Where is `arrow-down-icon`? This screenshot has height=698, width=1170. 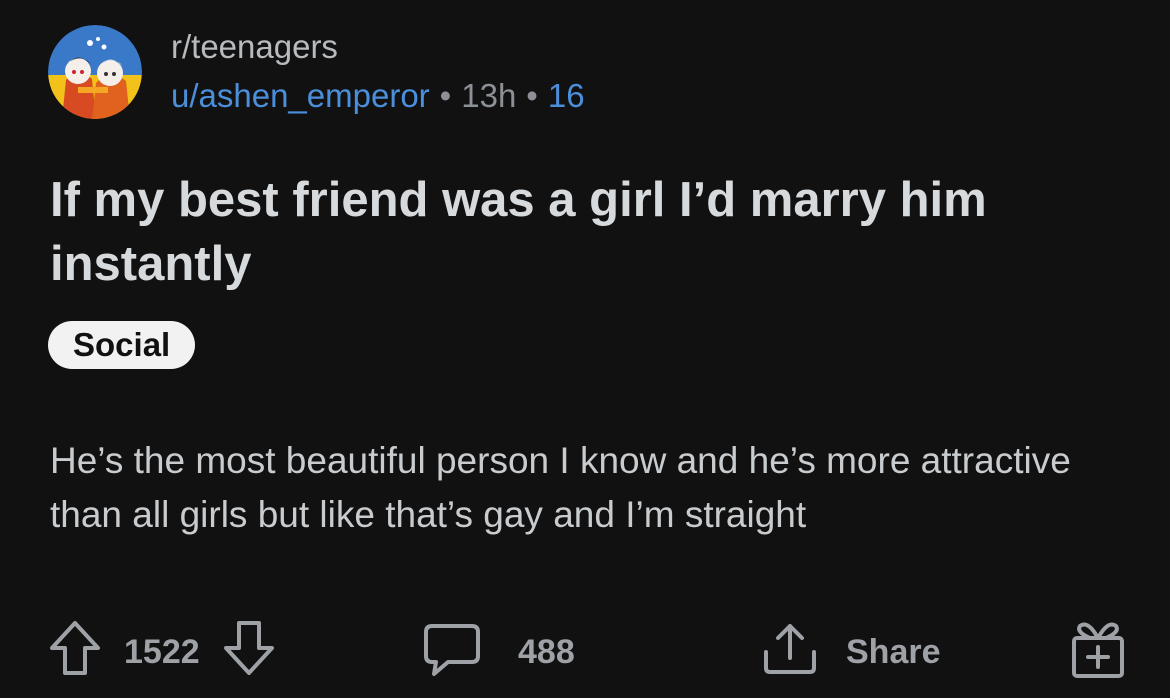 arrow-down-icon is located at coordinates (249, 652).